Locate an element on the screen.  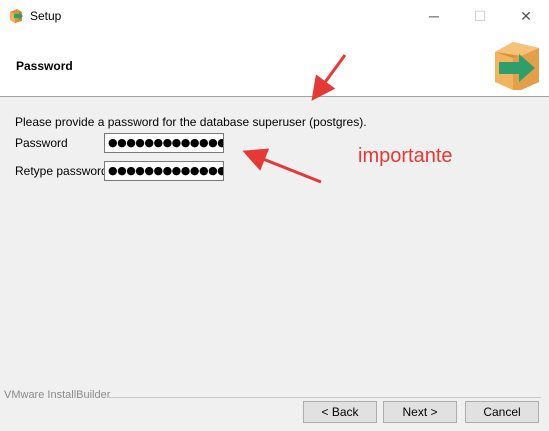
annotation-text: importante is located at coordinates (405, 156).